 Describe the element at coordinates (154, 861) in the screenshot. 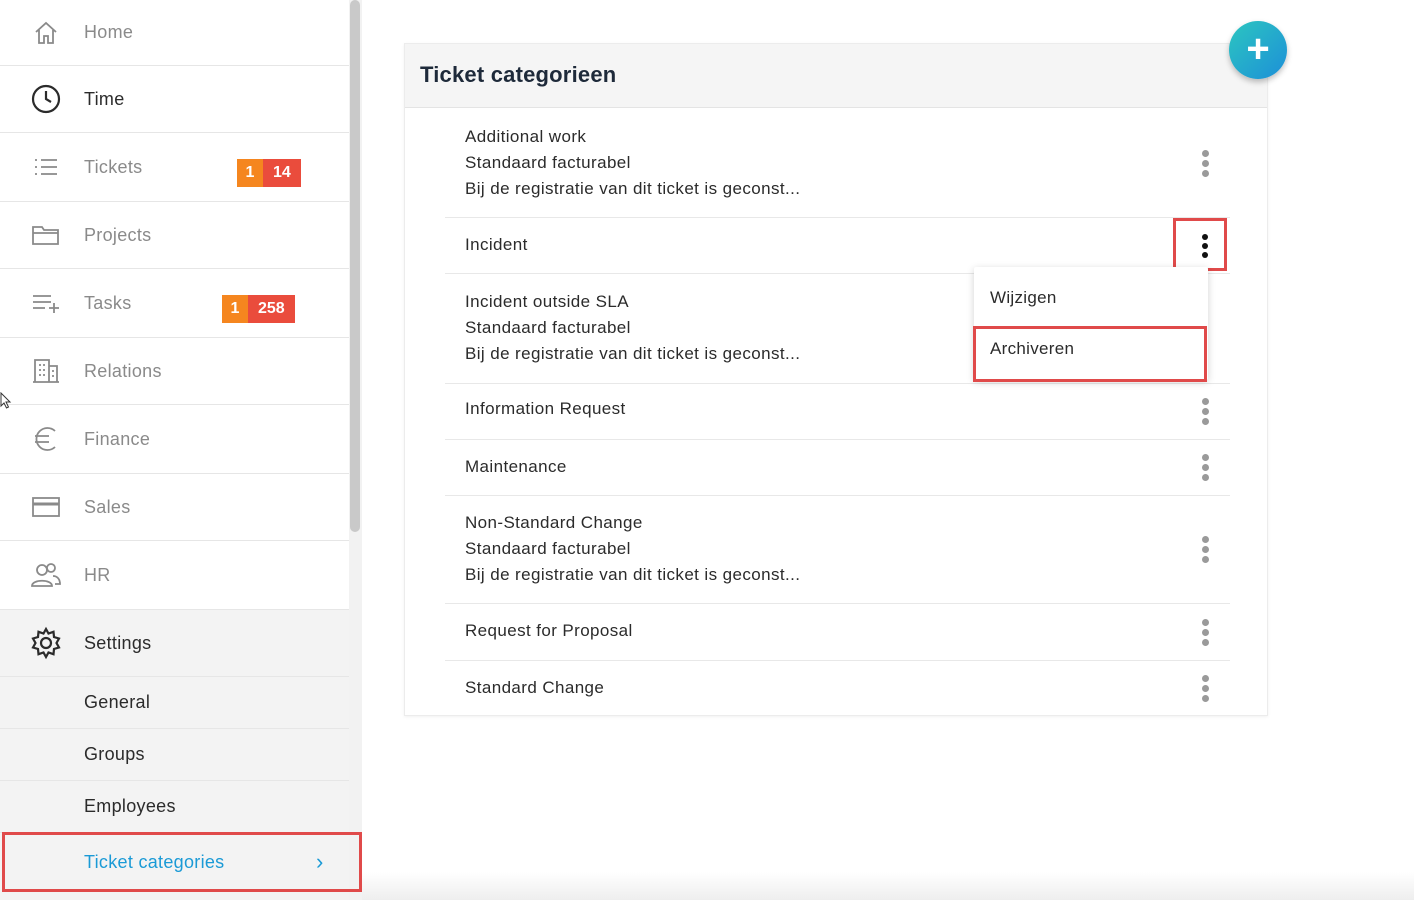

I see `sub-item-label: Ticket categories` at that location.